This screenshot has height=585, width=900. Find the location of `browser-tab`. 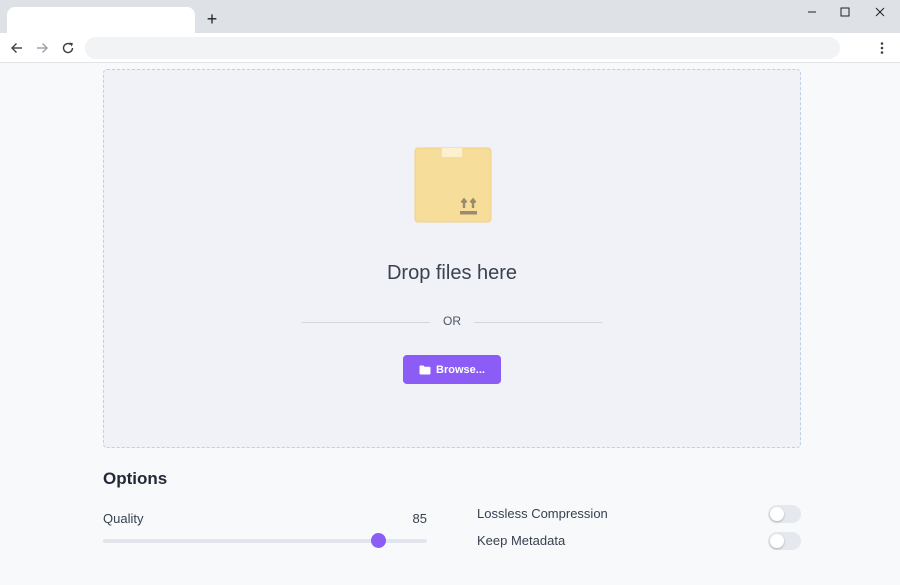

browser-tab is located at coordinates (101, 20).